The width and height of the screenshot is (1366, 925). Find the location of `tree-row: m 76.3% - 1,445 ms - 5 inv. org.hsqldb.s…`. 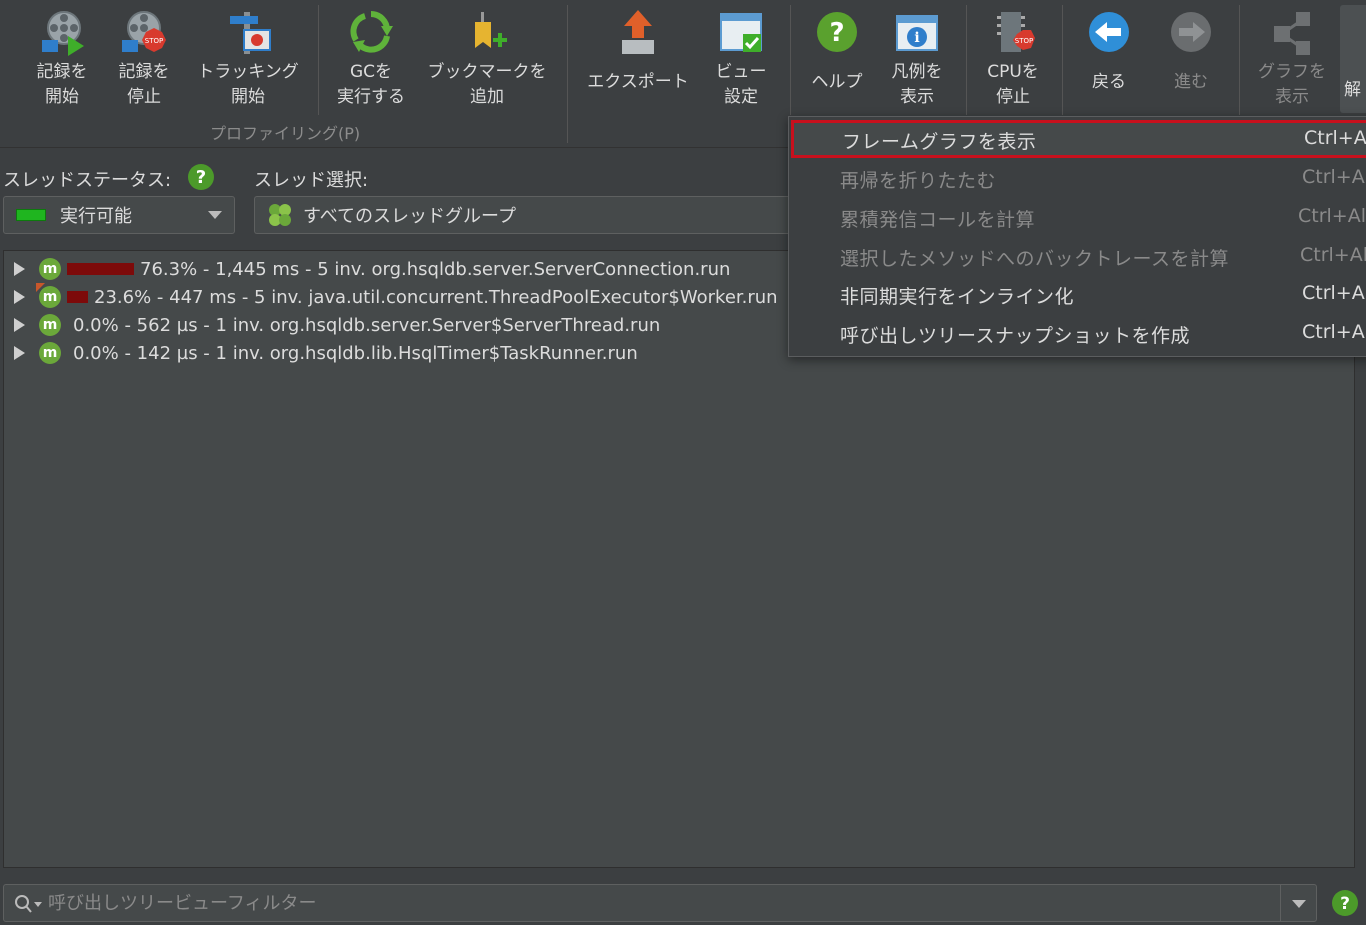

tree-row: m 76.3% - 1,445 ms - 5 inv. org.hsqldb.s… is located at coordinates (367, 269).